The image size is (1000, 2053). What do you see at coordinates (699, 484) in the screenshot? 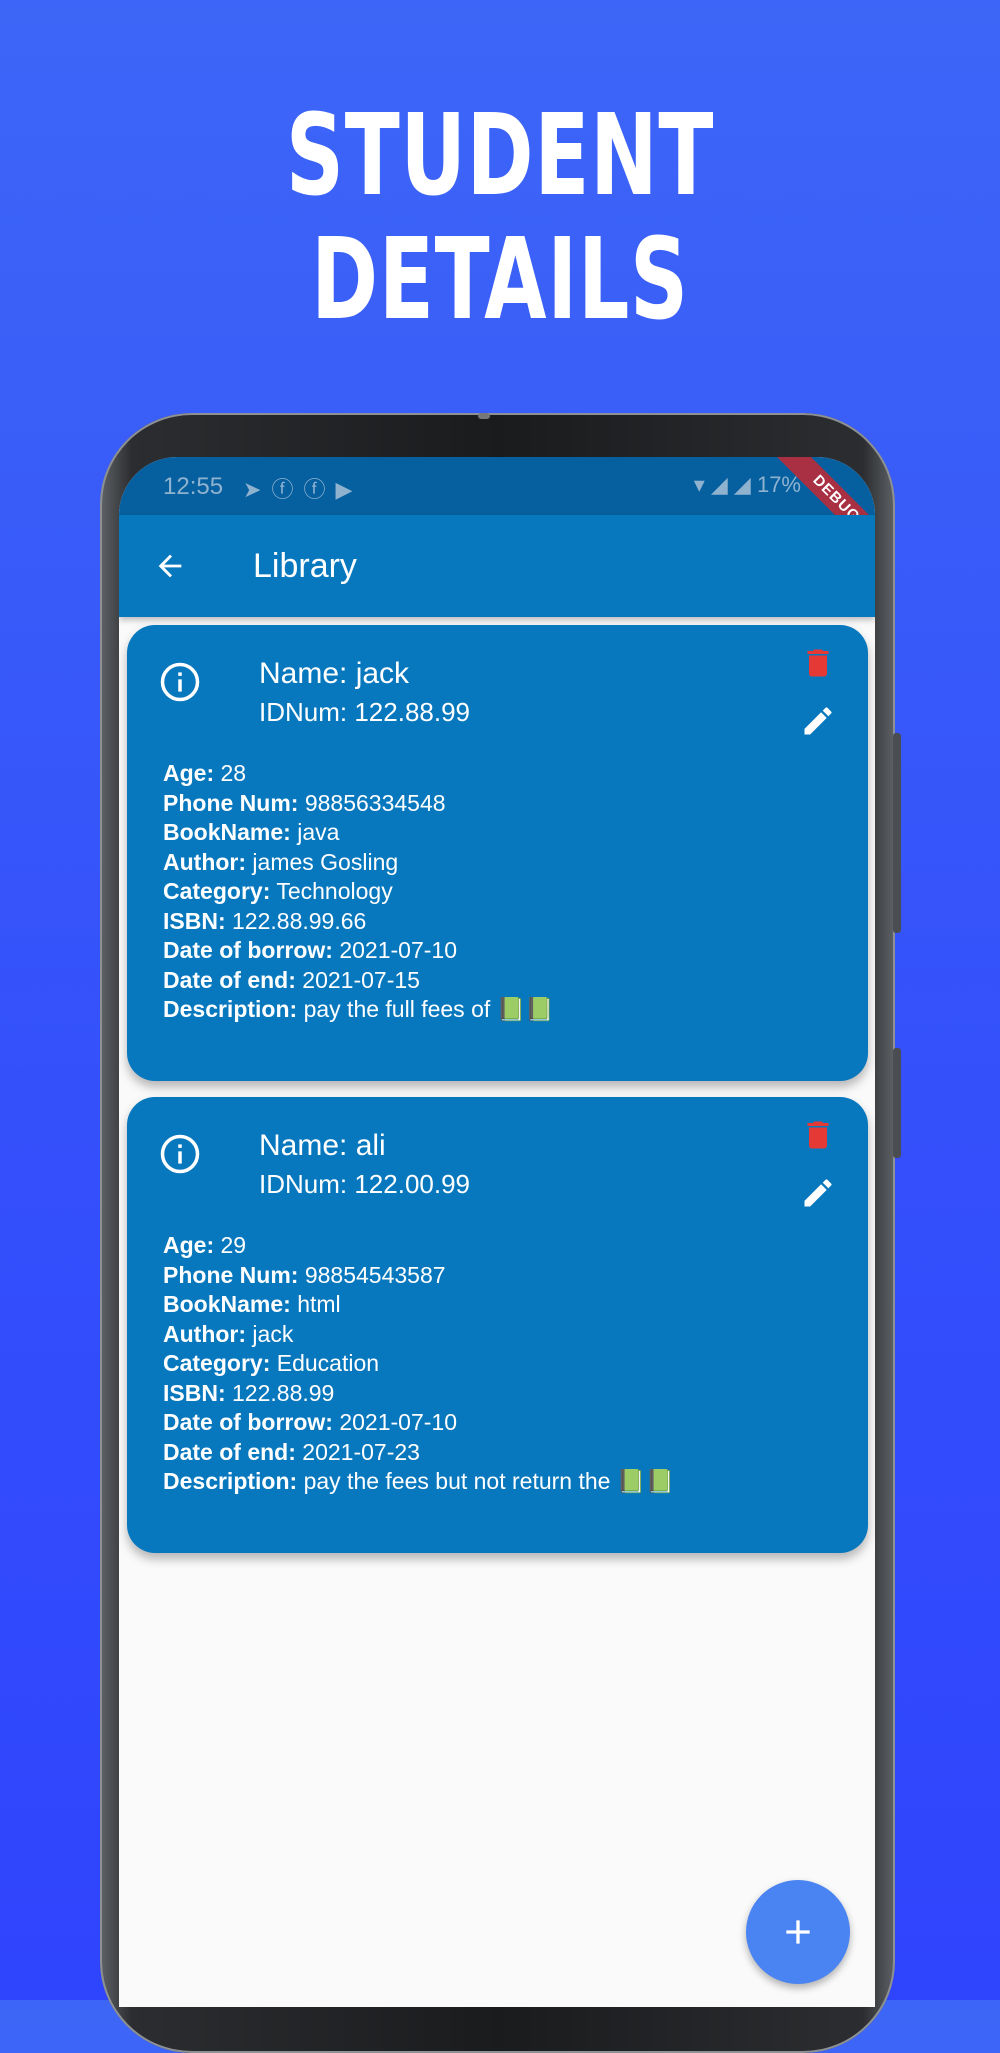
I see `wifi-icon: ▾` at bounding box center [699, 484].